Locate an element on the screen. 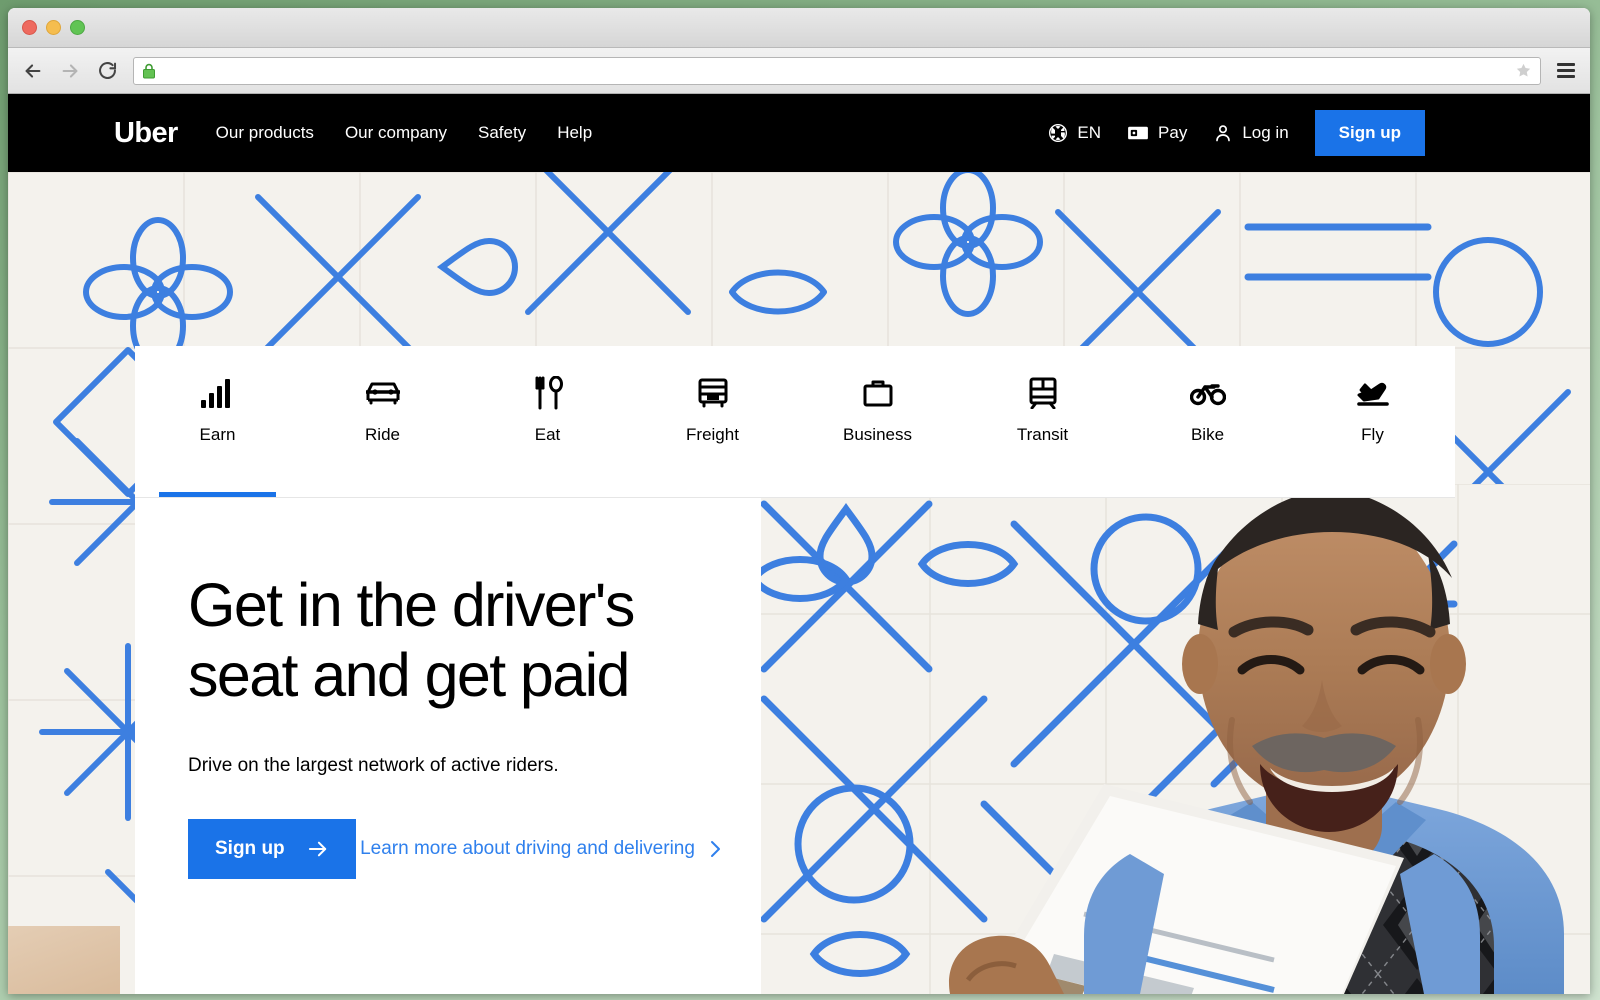  chevron-right-icon is located at coordinates (715, 849).